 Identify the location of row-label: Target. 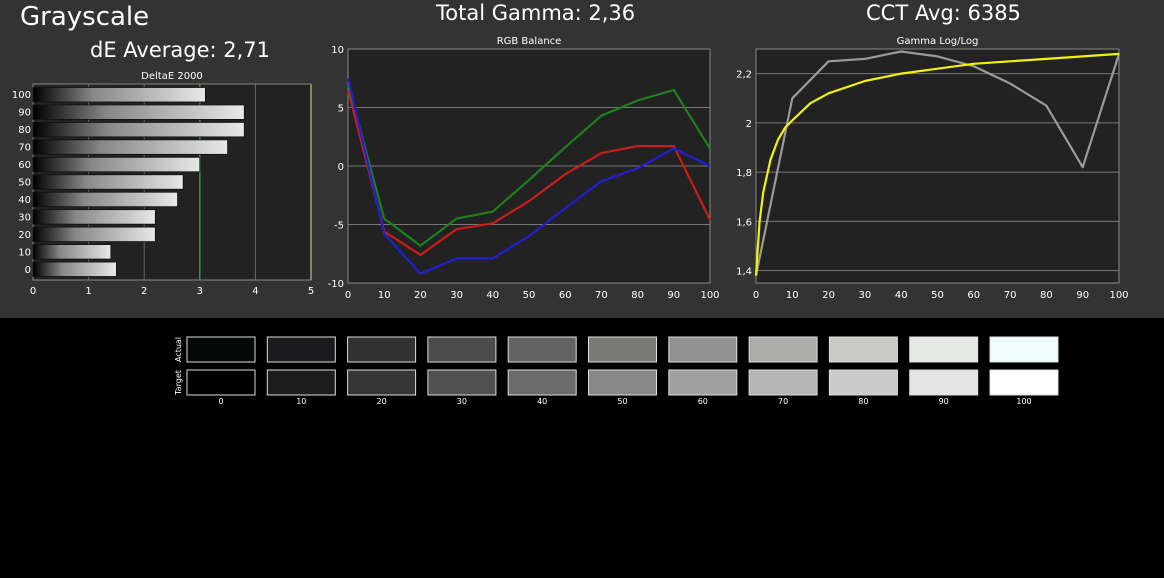
(178, 383).